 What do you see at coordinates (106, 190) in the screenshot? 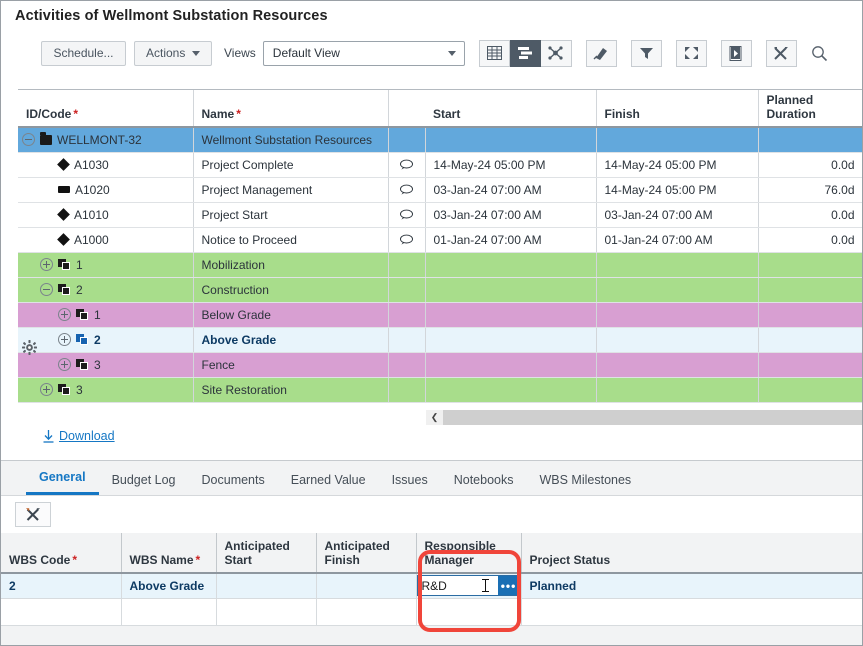
I see `cell-id-code: A1020` at bounding box center [106, 190].